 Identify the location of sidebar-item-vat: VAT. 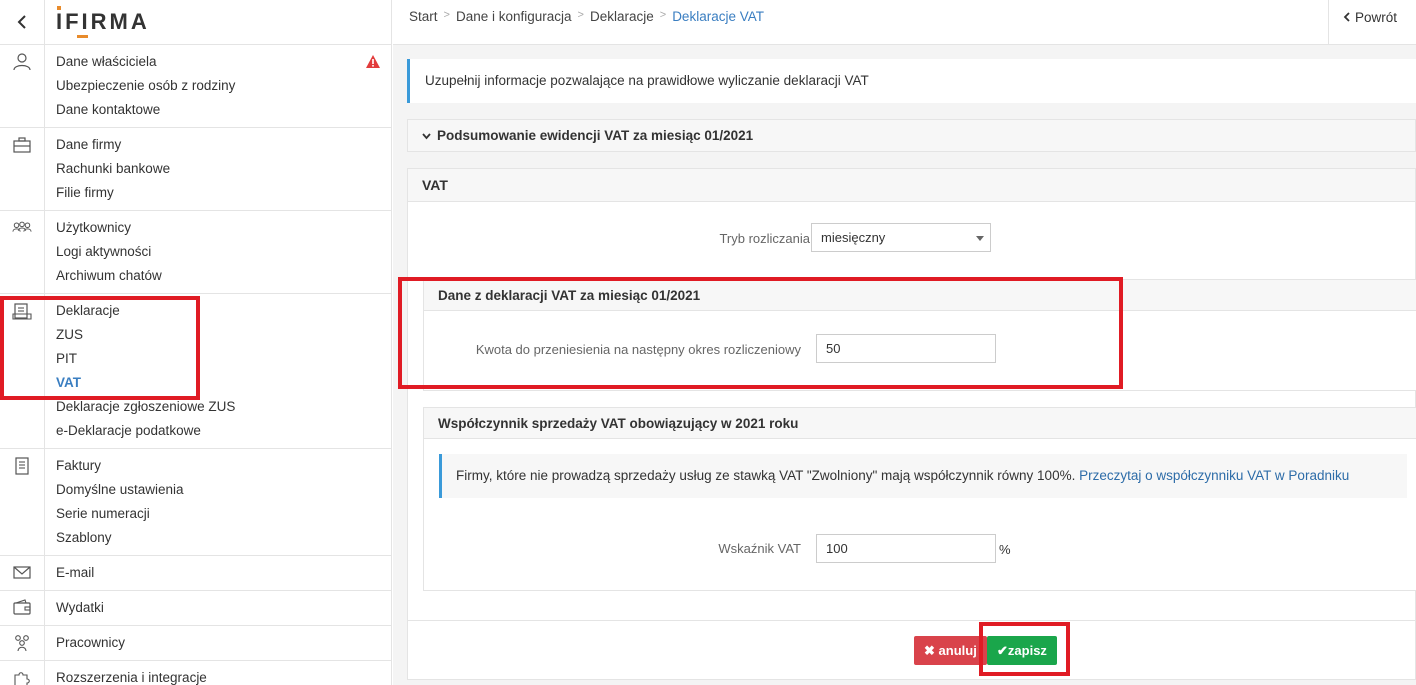
(223, 383).